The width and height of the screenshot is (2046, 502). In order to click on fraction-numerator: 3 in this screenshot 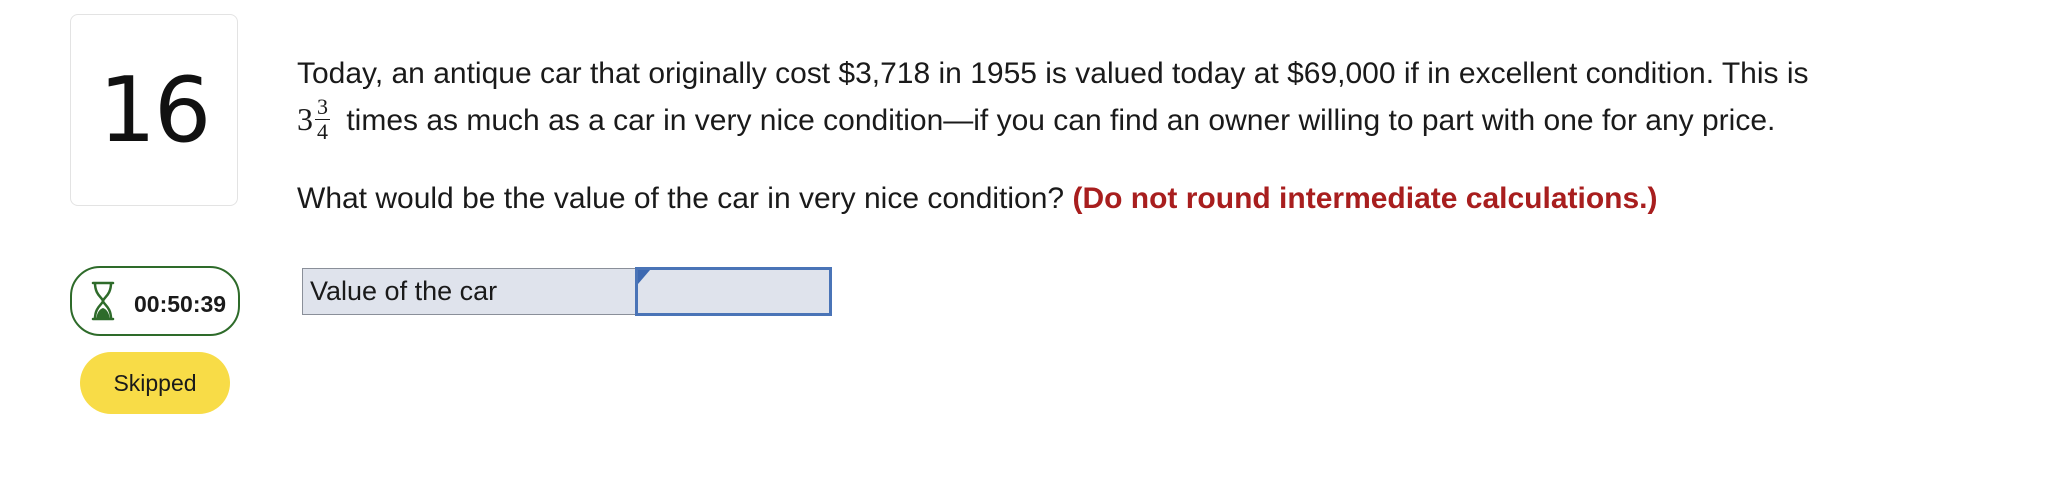, I will do `click(322, 106)`.